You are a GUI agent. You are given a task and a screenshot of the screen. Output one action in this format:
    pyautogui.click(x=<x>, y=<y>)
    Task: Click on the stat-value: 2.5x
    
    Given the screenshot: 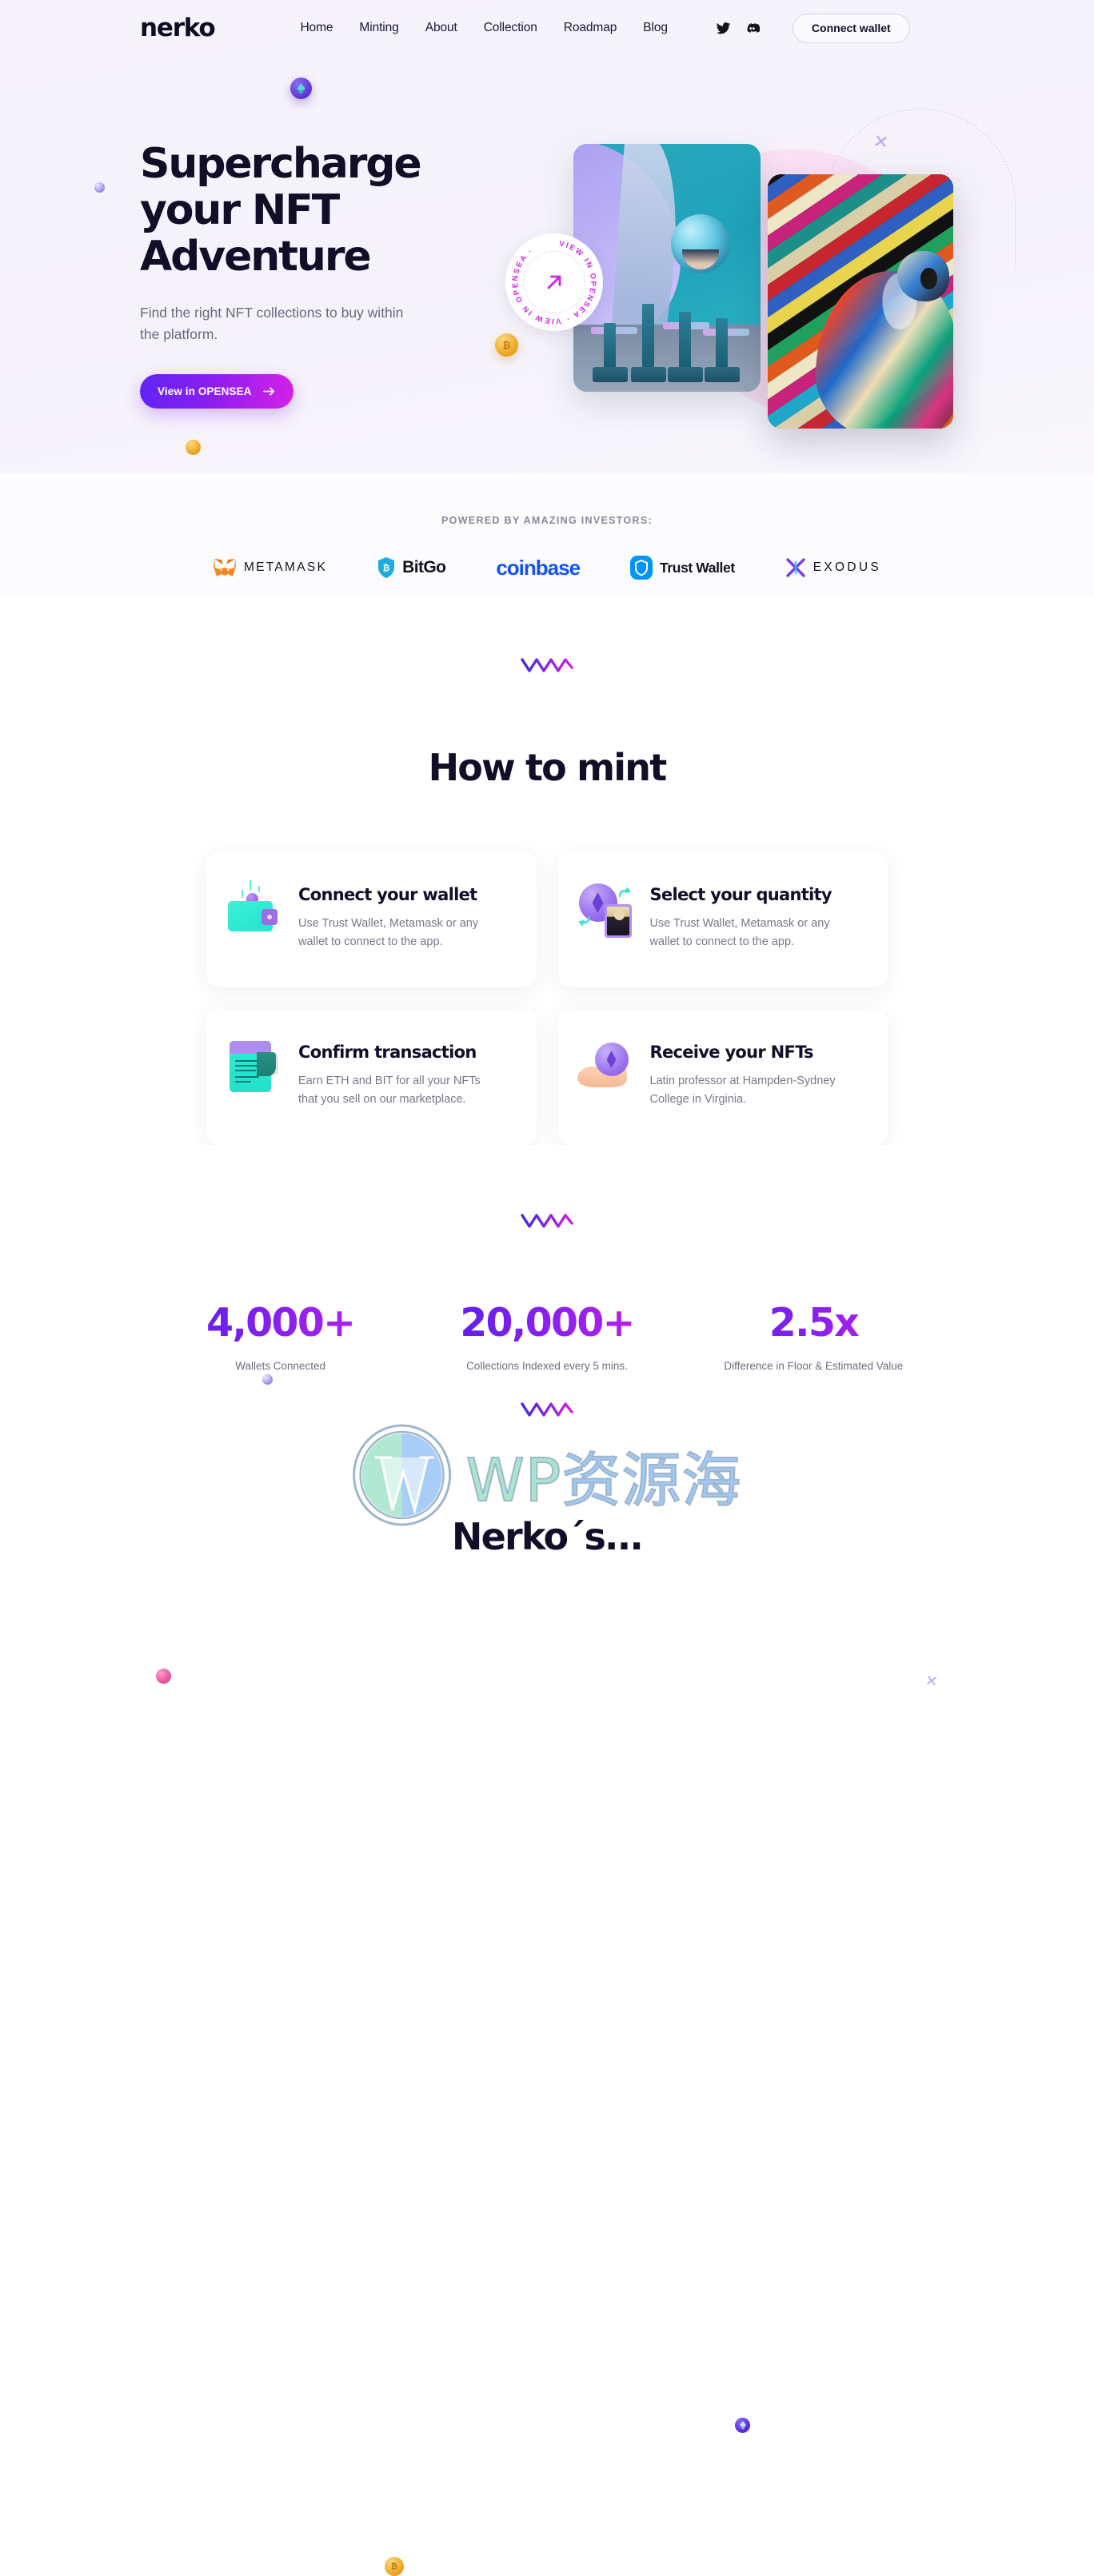 What is the action you would take?
    pyautogui.click(x=814, y=1323)
    